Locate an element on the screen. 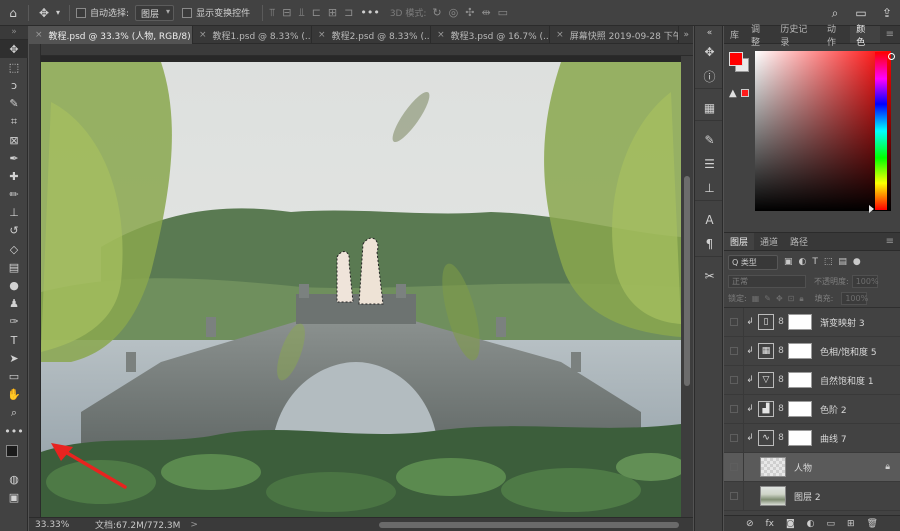 The image size is (900, 531). home-icon: ⌂ is located at coordinates (13, 13).